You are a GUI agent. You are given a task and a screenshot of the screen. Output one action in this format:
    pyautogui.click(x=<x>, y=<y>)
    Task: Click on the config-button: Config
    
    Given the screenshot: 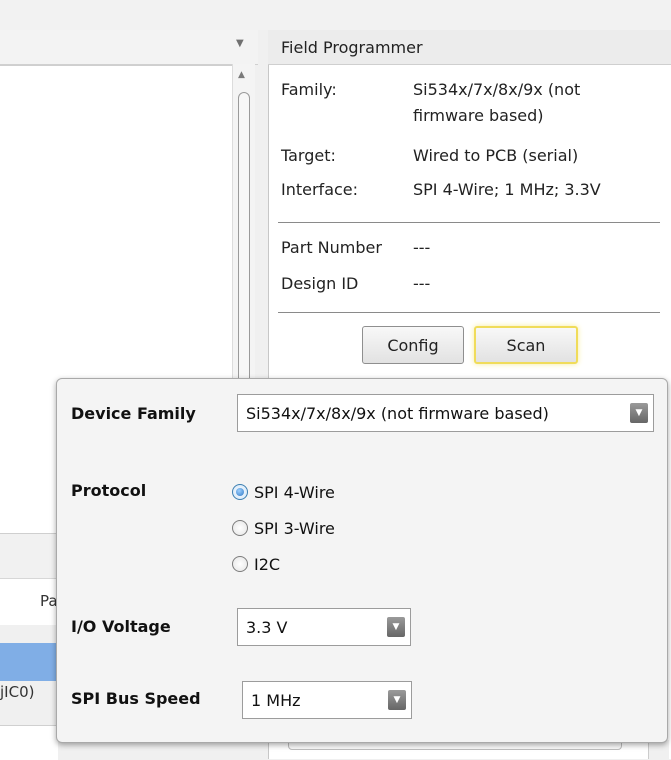 What is the action you would take?
    pyautogui.click(x=413, y=345)
    